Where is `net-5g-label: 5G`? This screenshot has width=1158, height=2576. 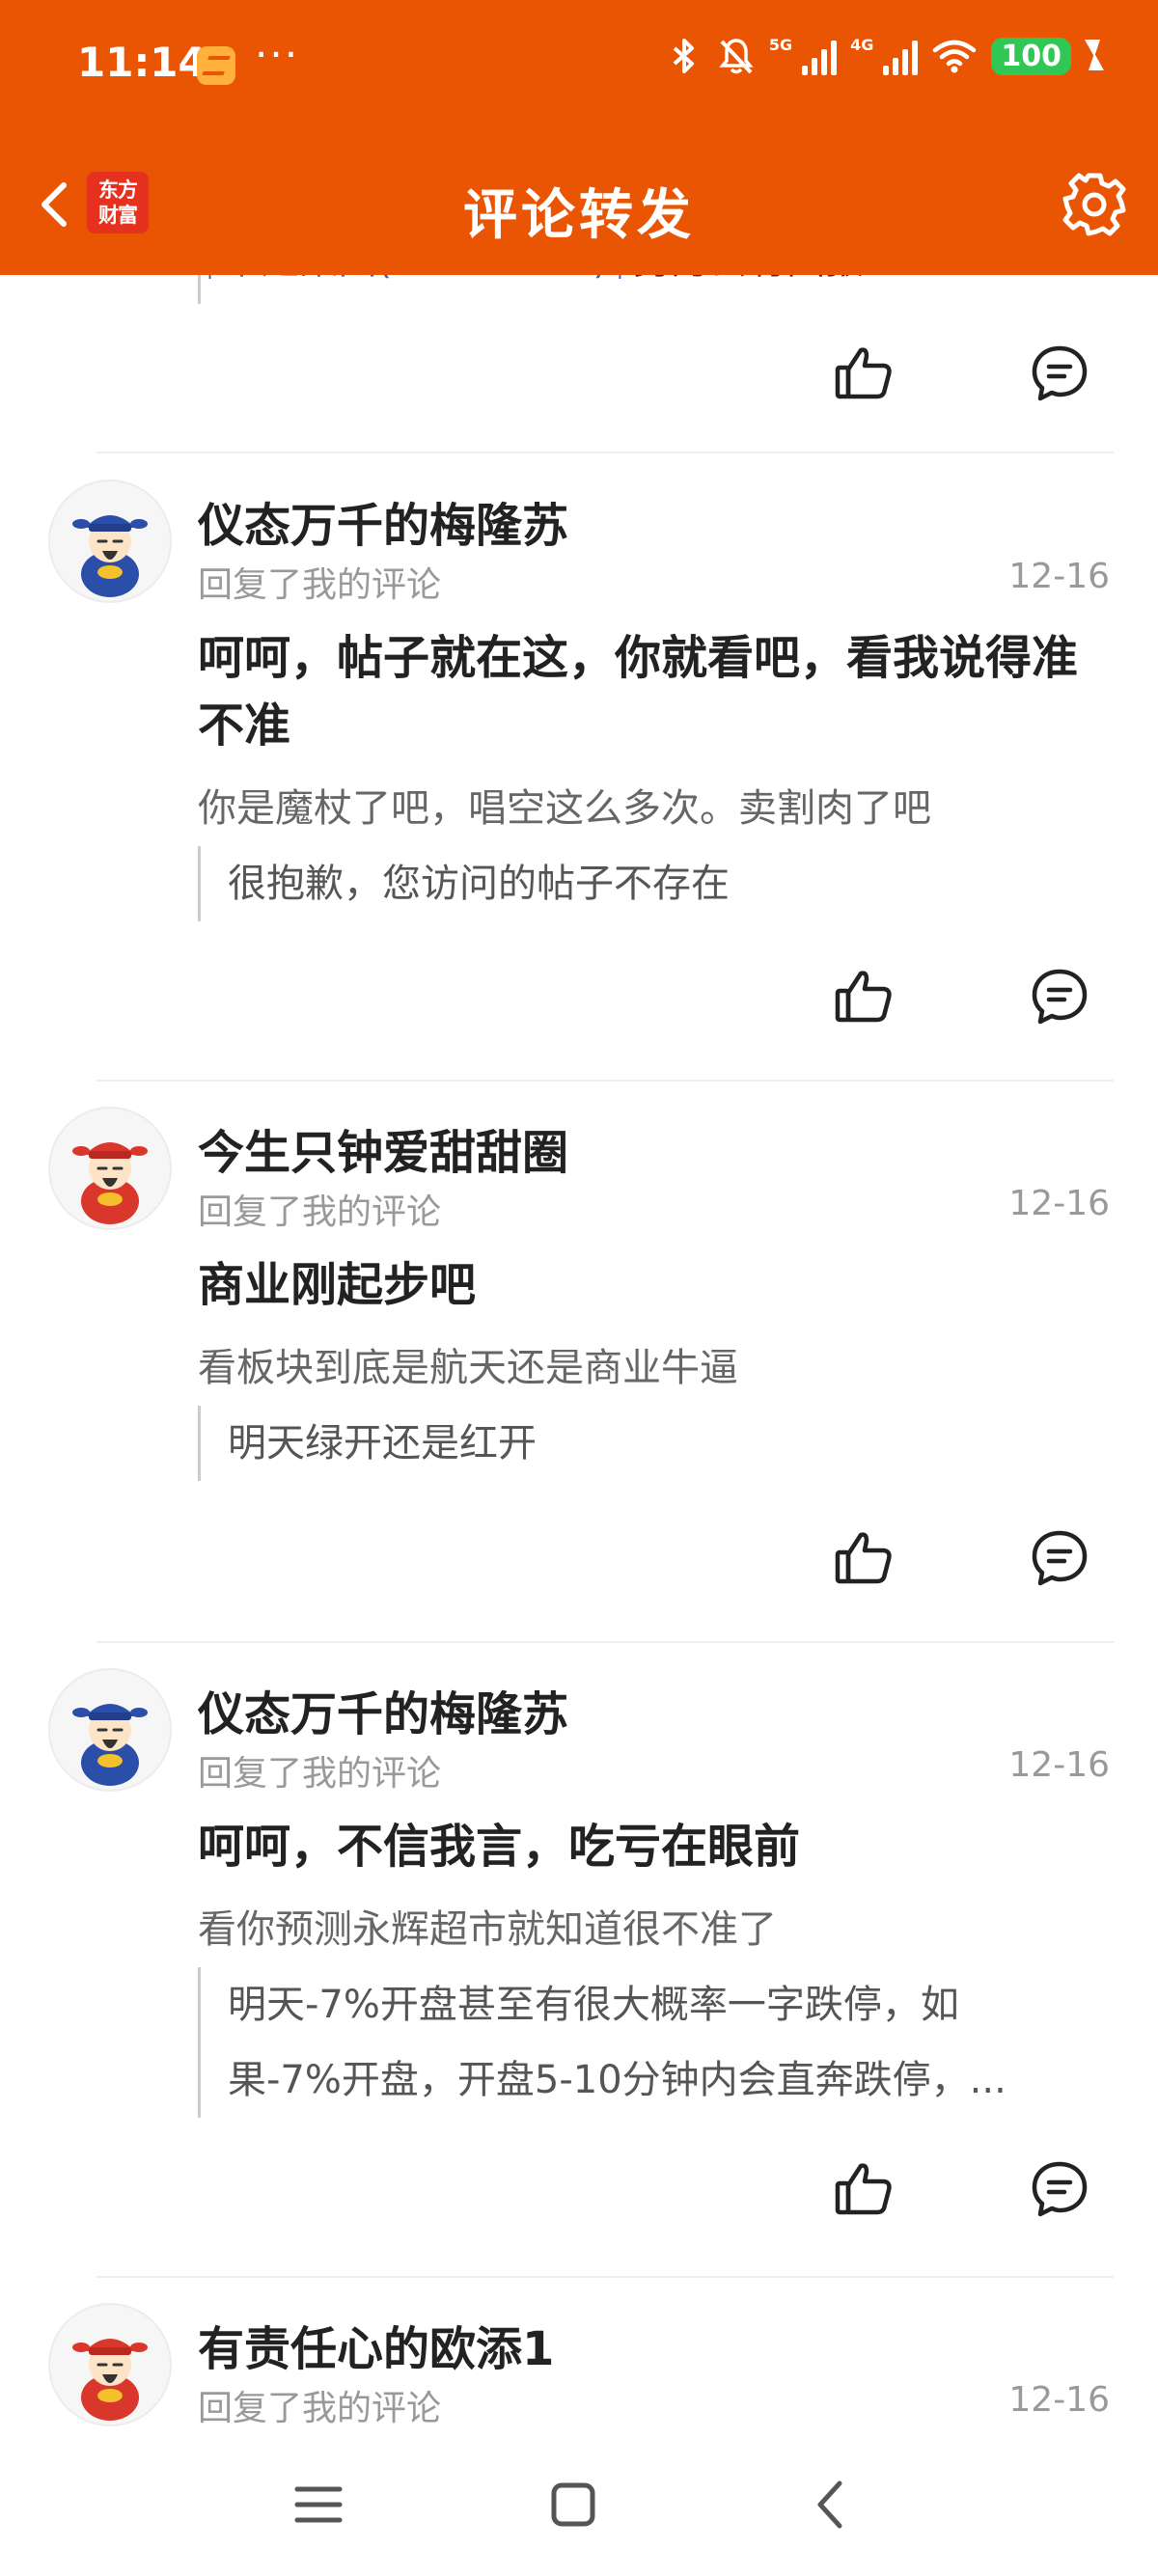
net-5g-label: 5G is located at coordinates (780, 44).